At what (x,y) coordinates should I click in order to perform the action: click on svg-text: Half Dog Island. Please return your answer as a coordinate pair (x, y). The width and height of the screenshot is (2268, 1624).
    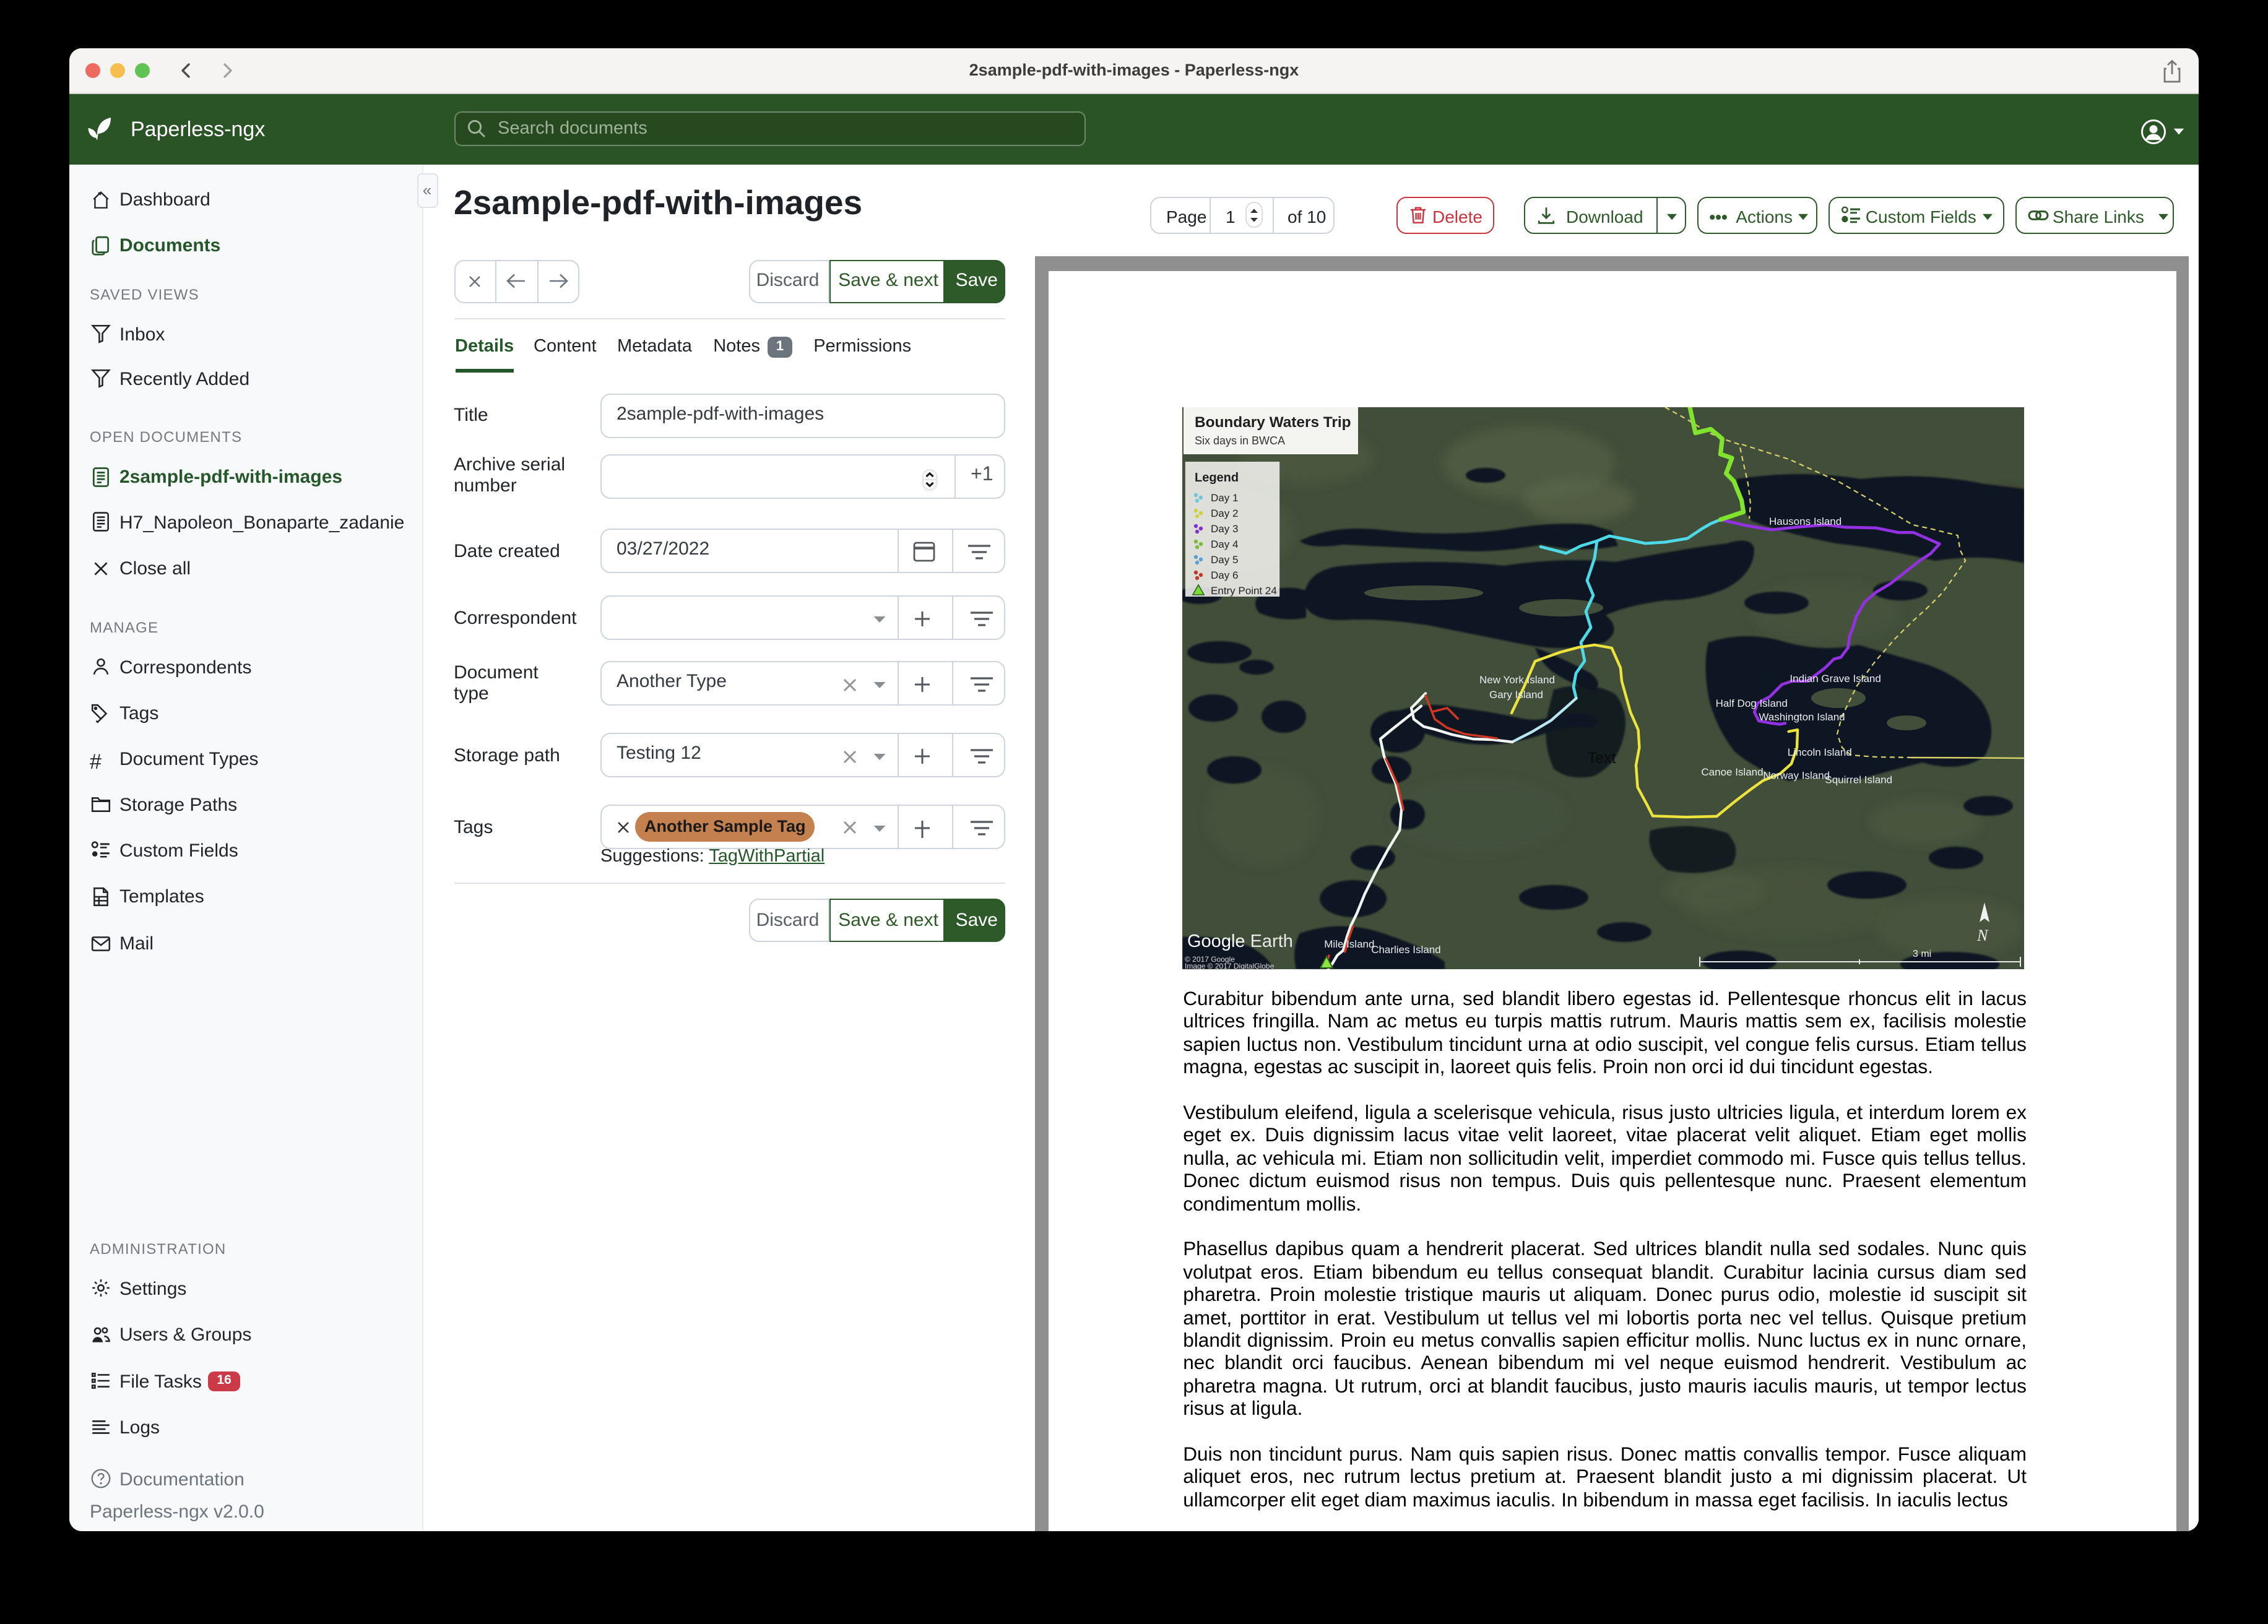
    Looking at the image, I should click on (1751, 703).